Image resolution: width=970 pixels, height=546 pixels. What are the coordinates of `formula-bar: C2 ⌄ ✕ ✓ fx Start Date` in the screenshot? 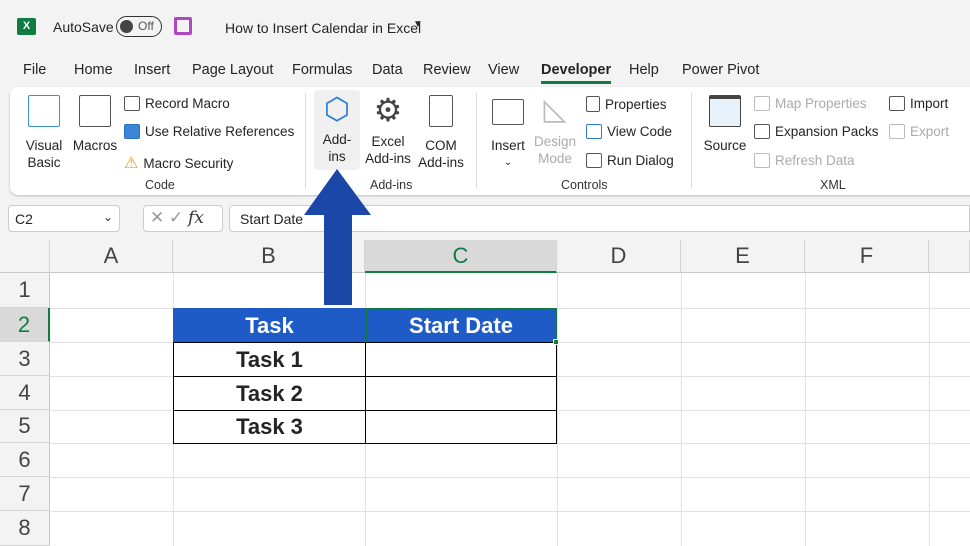 It's located at (485, 219).